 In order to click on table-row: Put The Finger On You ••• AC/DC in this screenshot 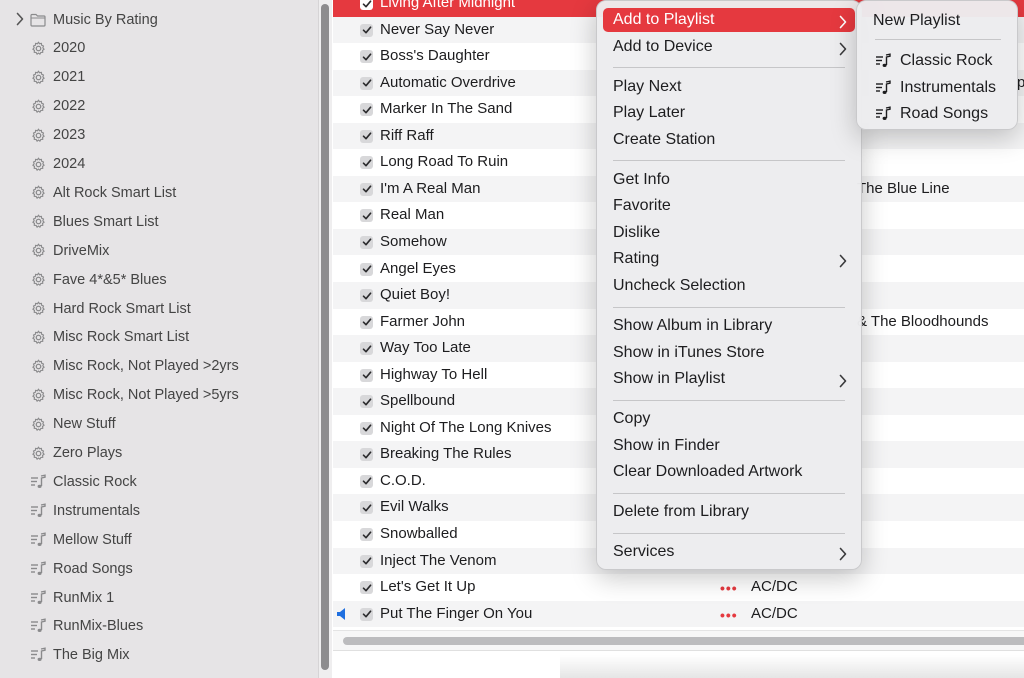, I will do `click(678, 614)`.